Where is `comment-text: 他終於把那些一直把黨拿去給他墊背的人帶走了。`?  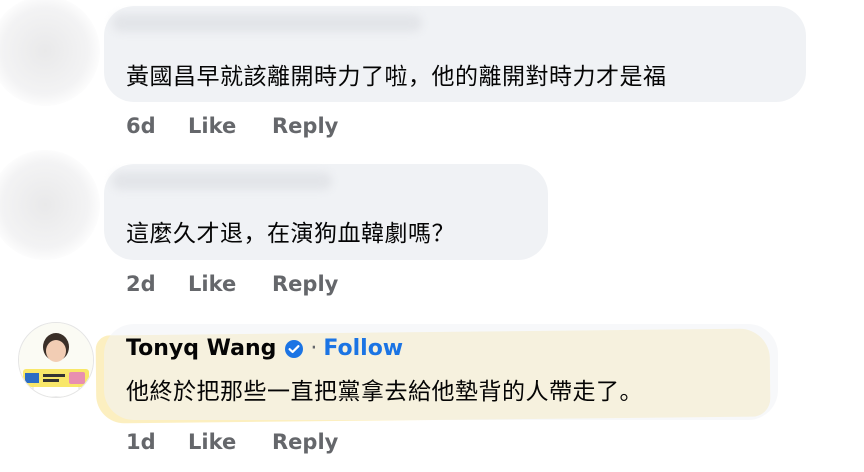 comment-text: 他終於把那些一直把黨拿去給他墊背的人帶走了。 is located at coordinates (384, 392).